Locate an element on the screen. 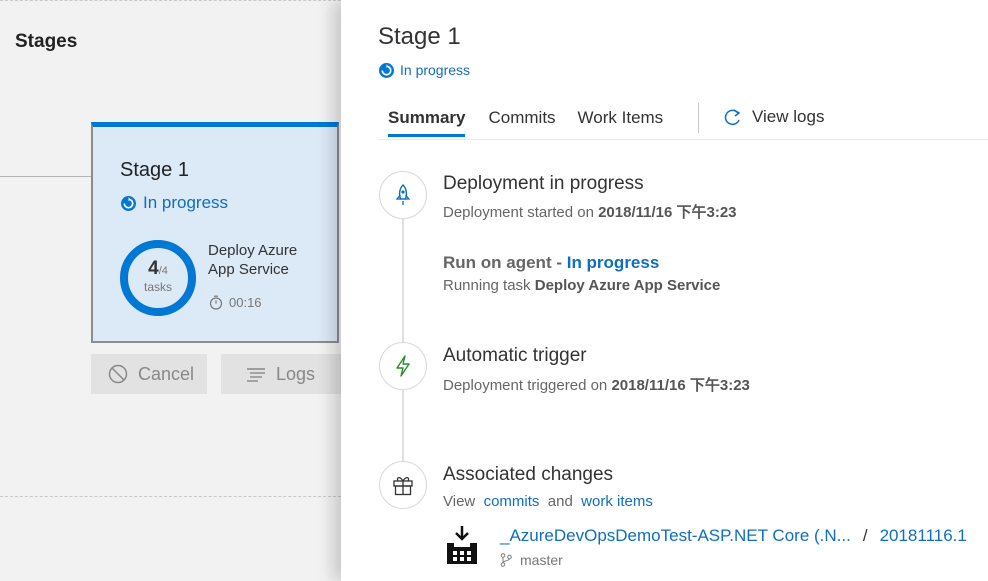 The width and height of the screenshot is (988, 581). agent-subtitle: Running task Deploy Azure App Service is located at coordinates (581, 285).